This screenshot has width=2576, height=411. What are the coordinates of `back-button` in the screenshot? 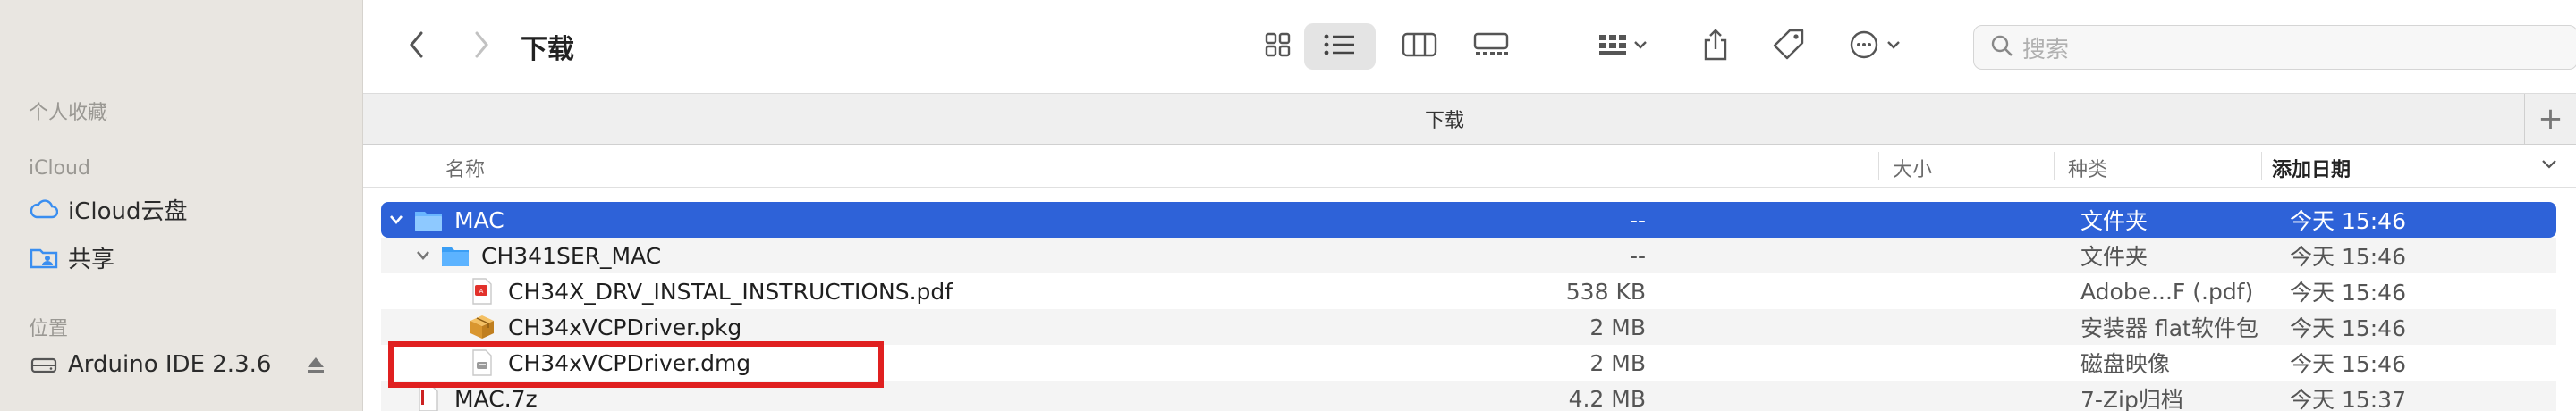 It's located at (417, 45).